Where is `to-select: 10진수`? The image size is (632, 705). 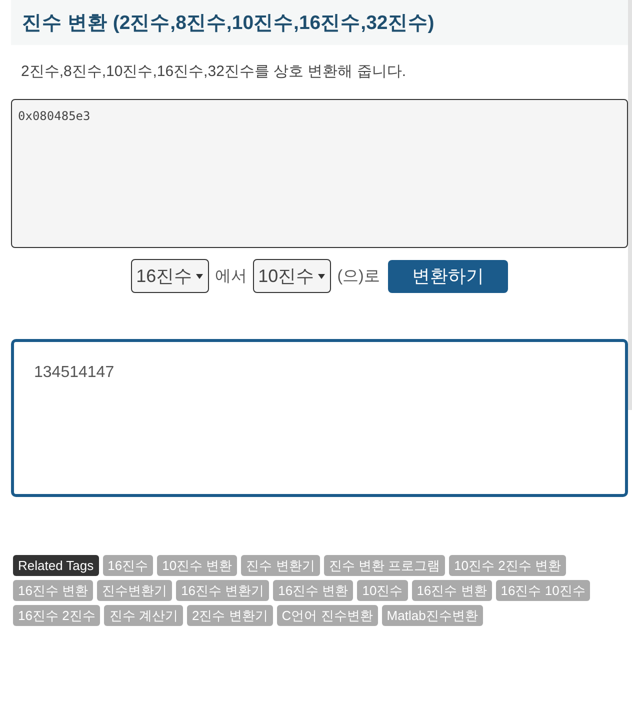 to-select: 10진수 is located at coordinates (292, 276).